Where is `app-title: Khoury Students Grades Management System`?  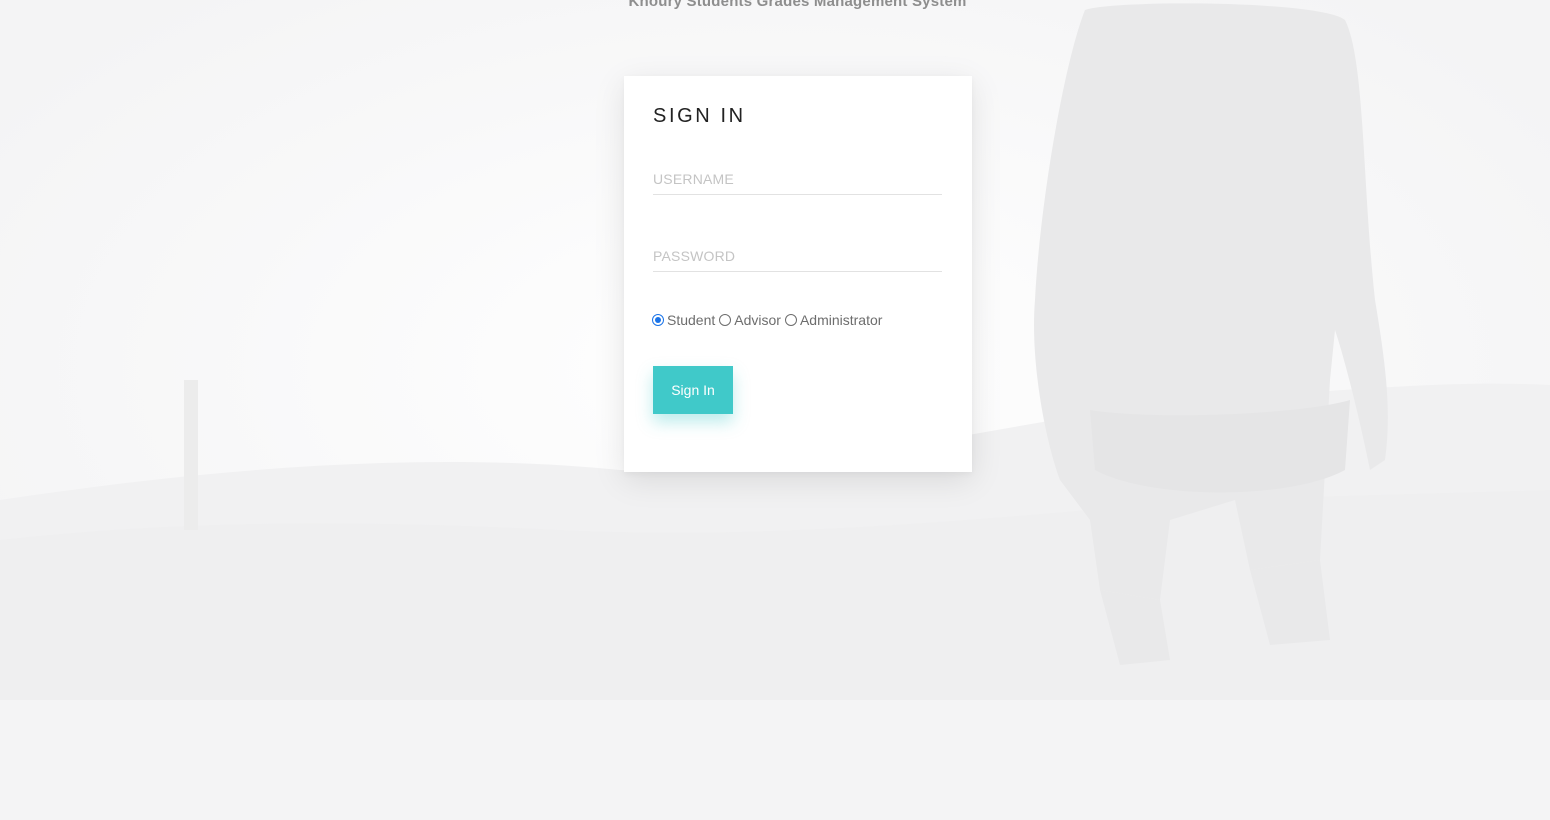
app-title: Khoury Students Grades Management System is located at coordinates (797, 5).